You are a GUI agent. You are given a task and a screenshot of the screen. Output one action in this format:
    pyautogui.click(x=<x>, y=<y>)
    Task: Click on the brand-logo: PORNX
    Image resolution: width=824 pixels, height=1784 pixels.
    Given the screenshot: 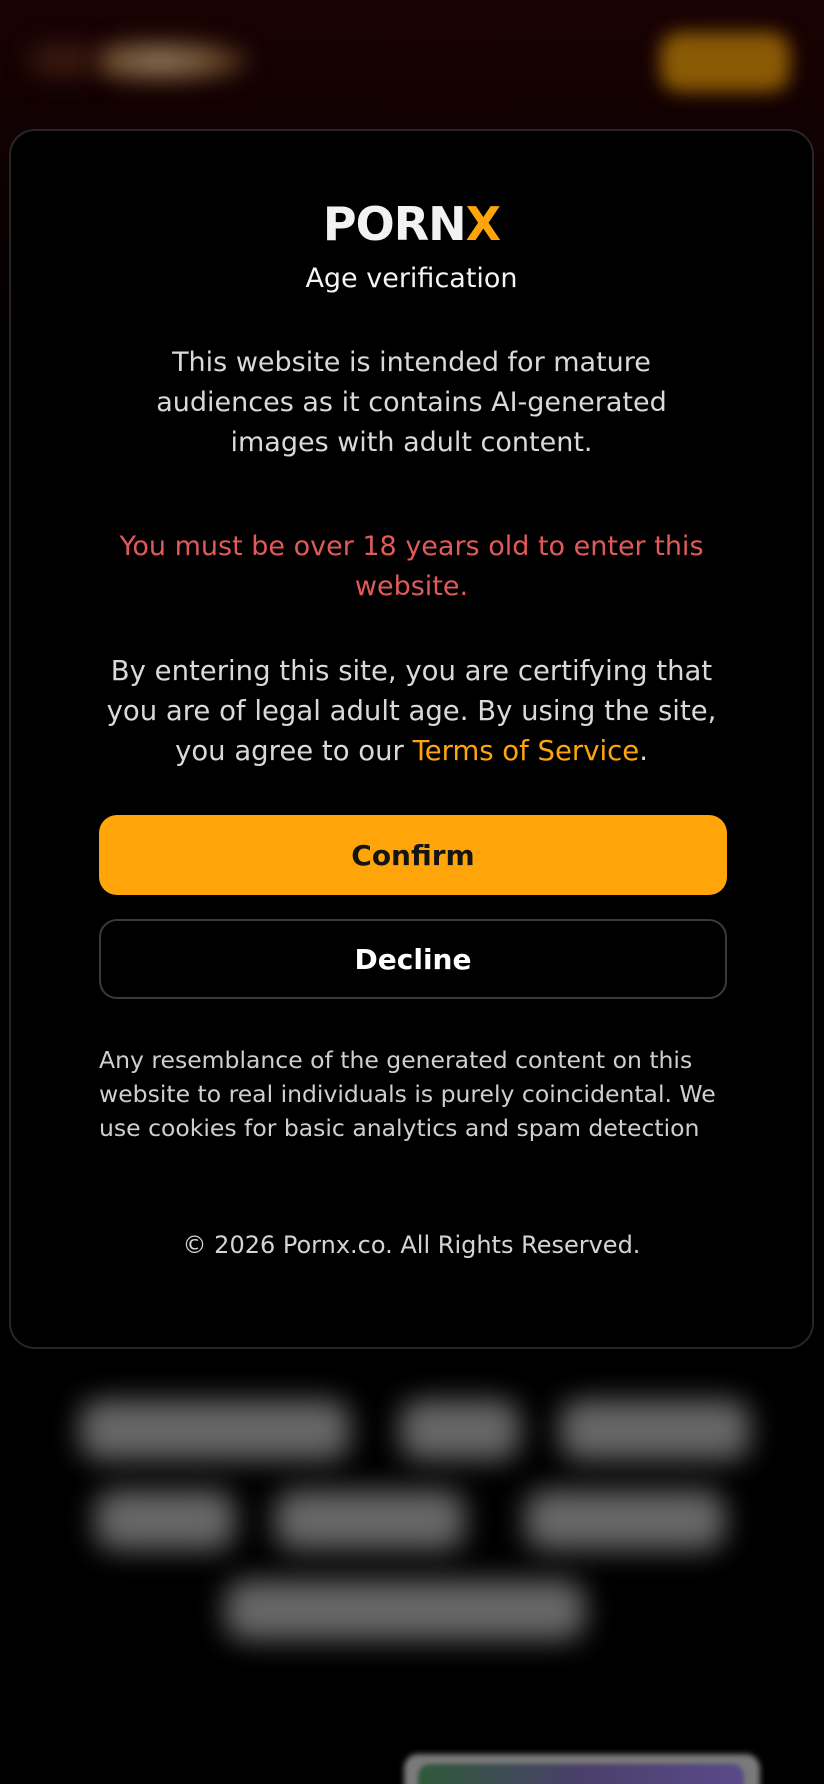 What is the action you would take?
    pyautogui.click(x=411, y=224)
    